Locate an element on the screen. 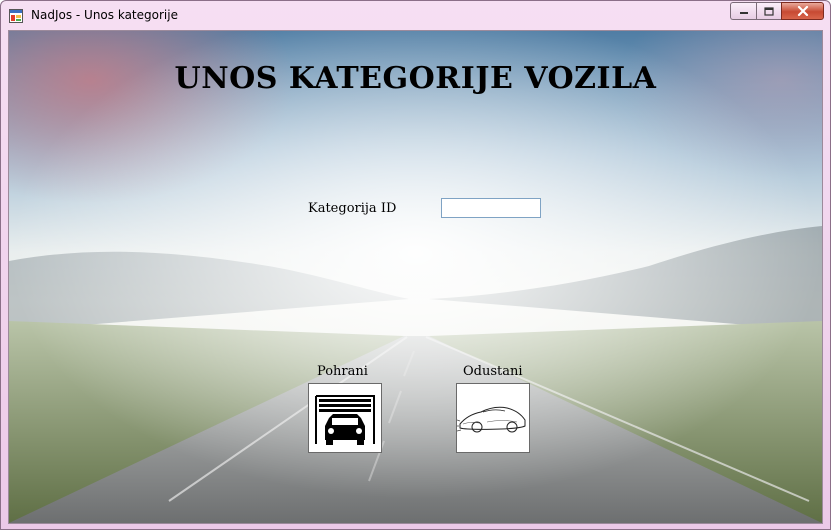 This screenshot has width=831, height=530. save-button is located at coordinates (345, 418).